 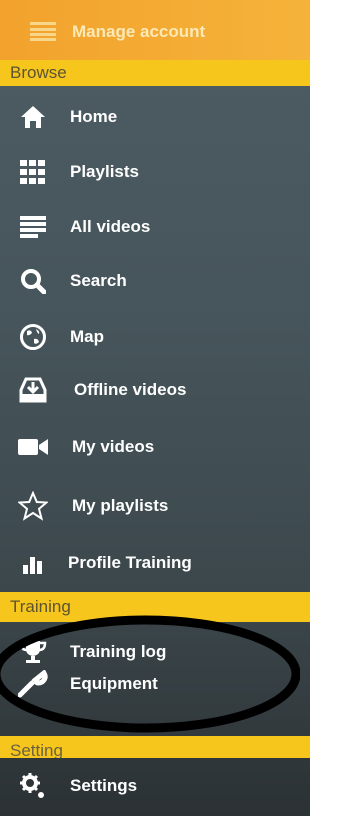 What do you see at coordinates (130, 389) in the screenshot?
I see `menu-item-label: Offline videos` at bounding box center [130, 389].